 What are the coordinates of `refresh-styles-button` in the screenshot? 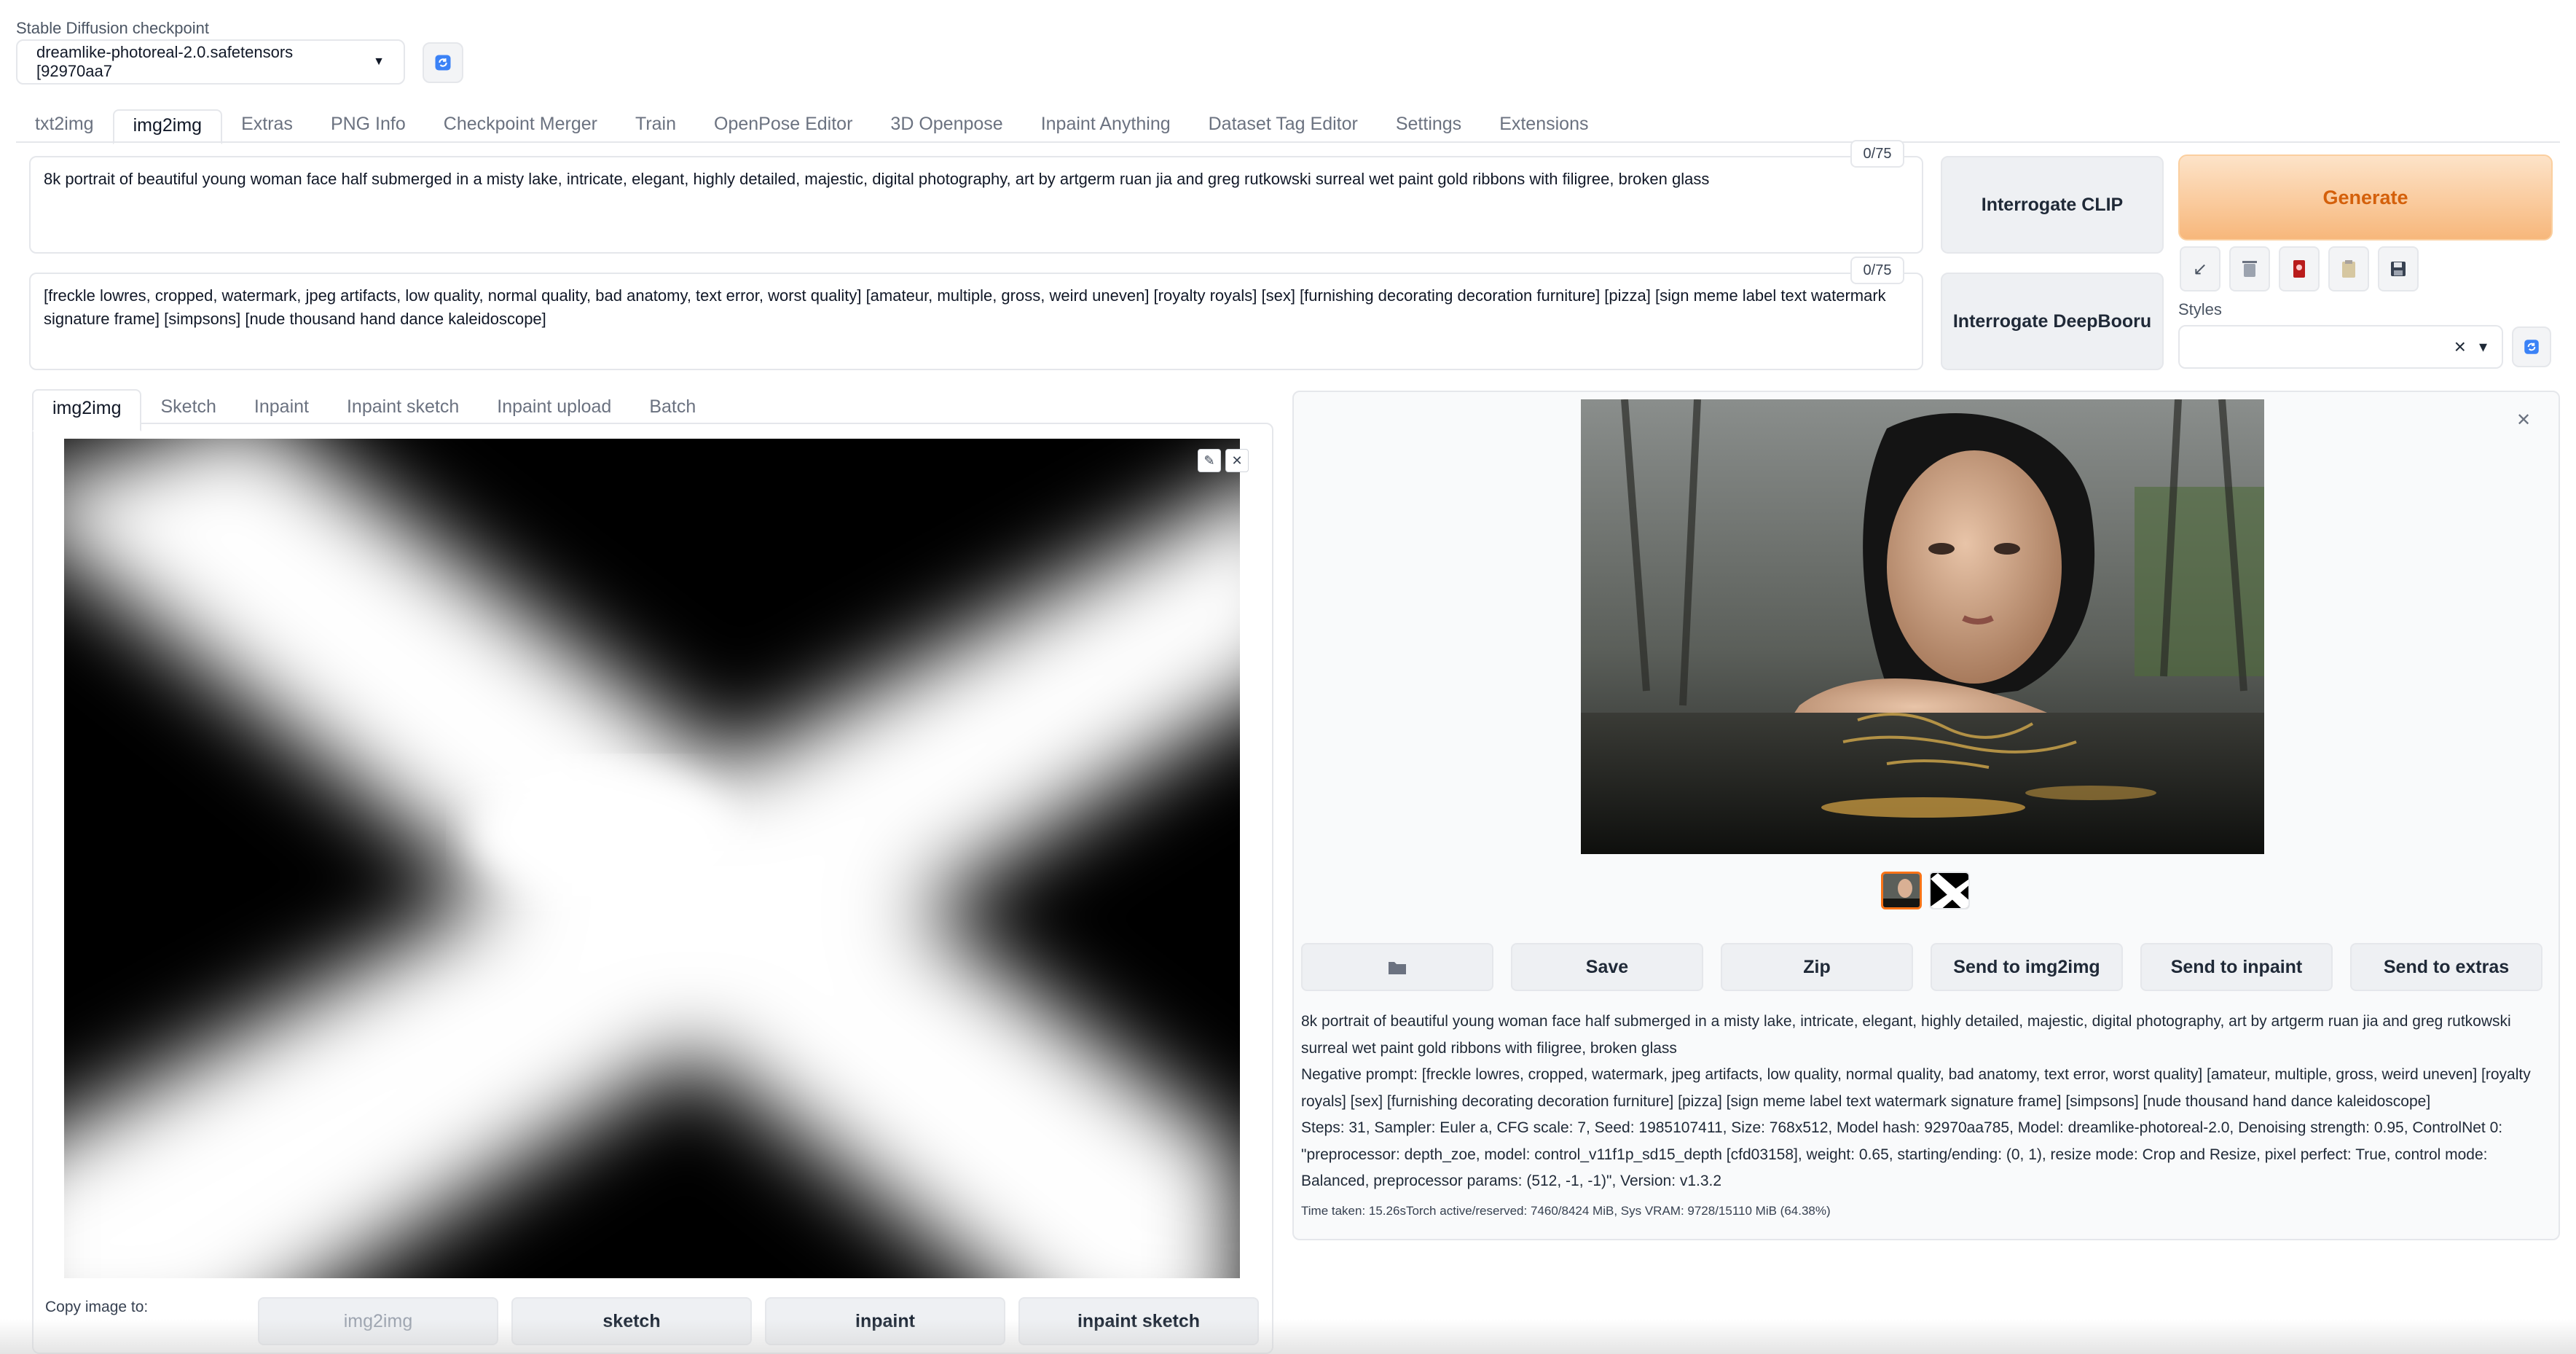 It's located at (2531, 347).